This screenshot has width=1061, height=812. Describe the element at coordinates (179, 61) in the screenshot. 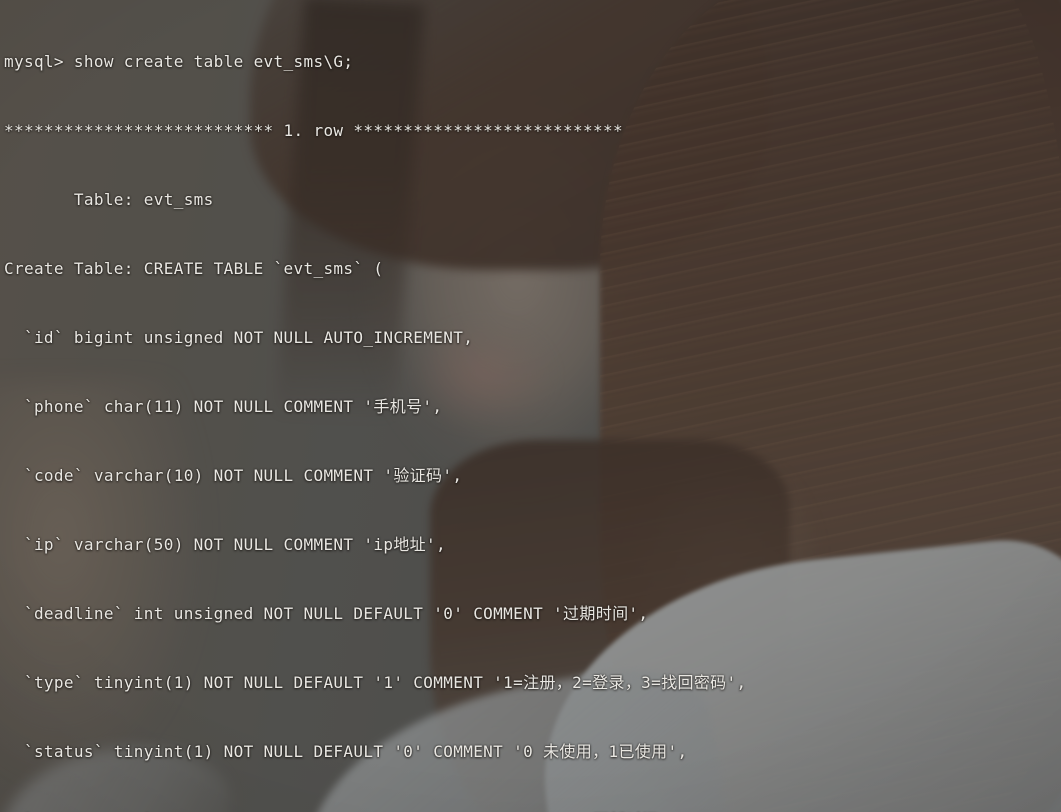

I see `terminal-line-command: mysql> show create table evt_sms\G;` at that location.